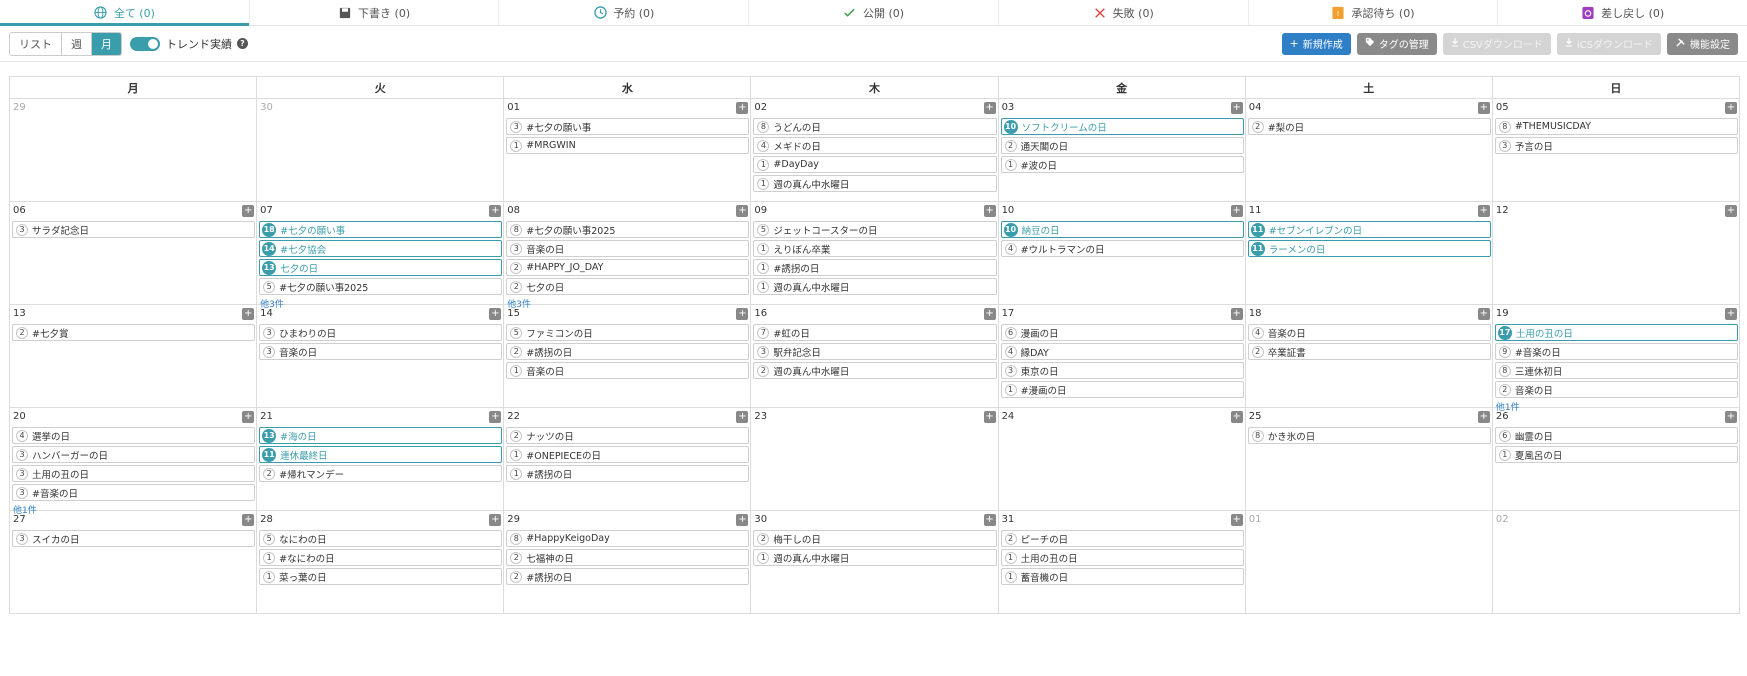  Describe the element at coordinates (875, 332) in the screenshot. I see `event-item: 7 #虹の日` at that location.